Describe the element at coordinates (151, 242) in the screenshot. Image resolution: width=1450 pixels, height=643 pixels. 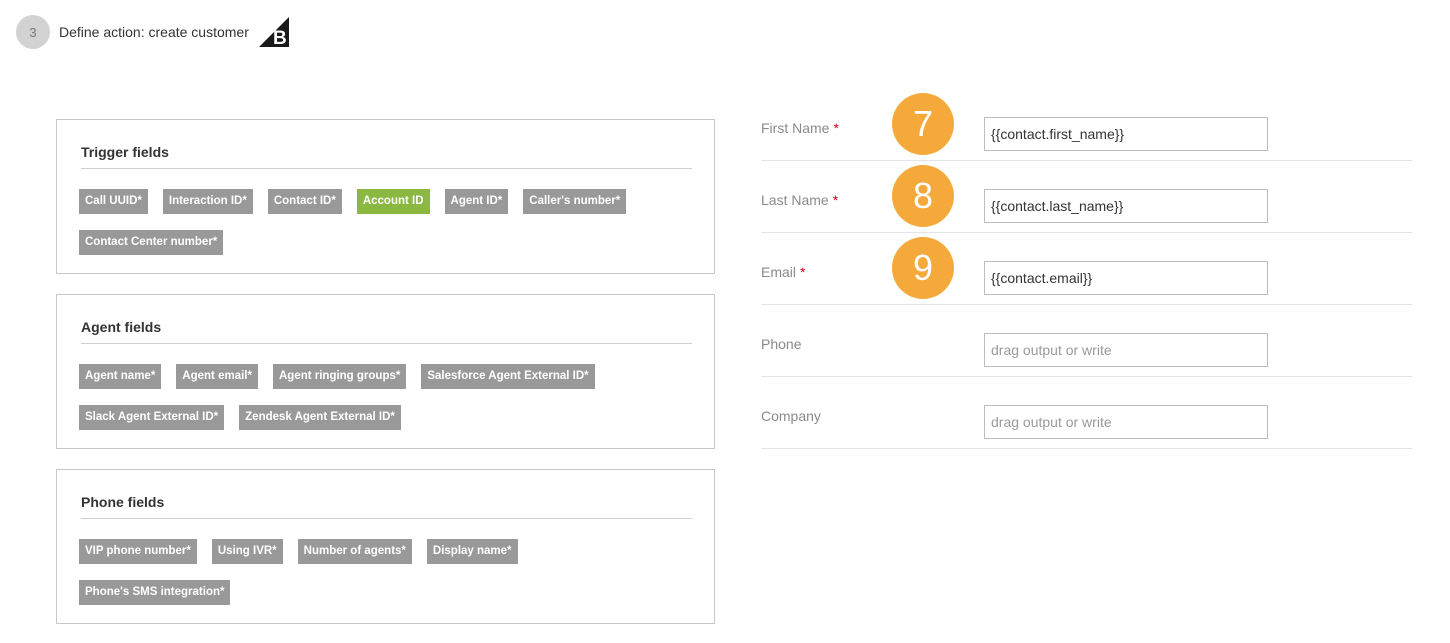
I see `field-tag: Contact Center number*` at that location.